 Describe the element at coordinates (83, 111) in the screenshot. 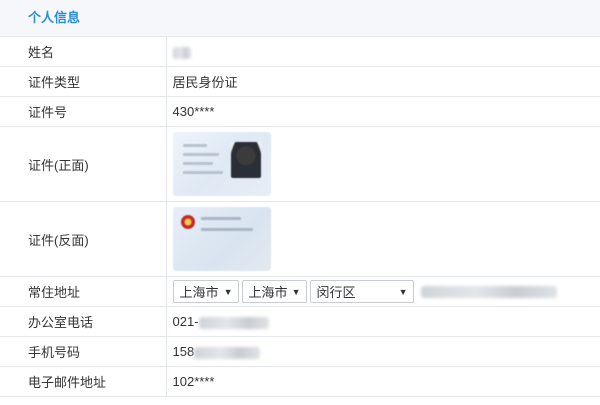

I see `id-number-label: 证件号` at that location.